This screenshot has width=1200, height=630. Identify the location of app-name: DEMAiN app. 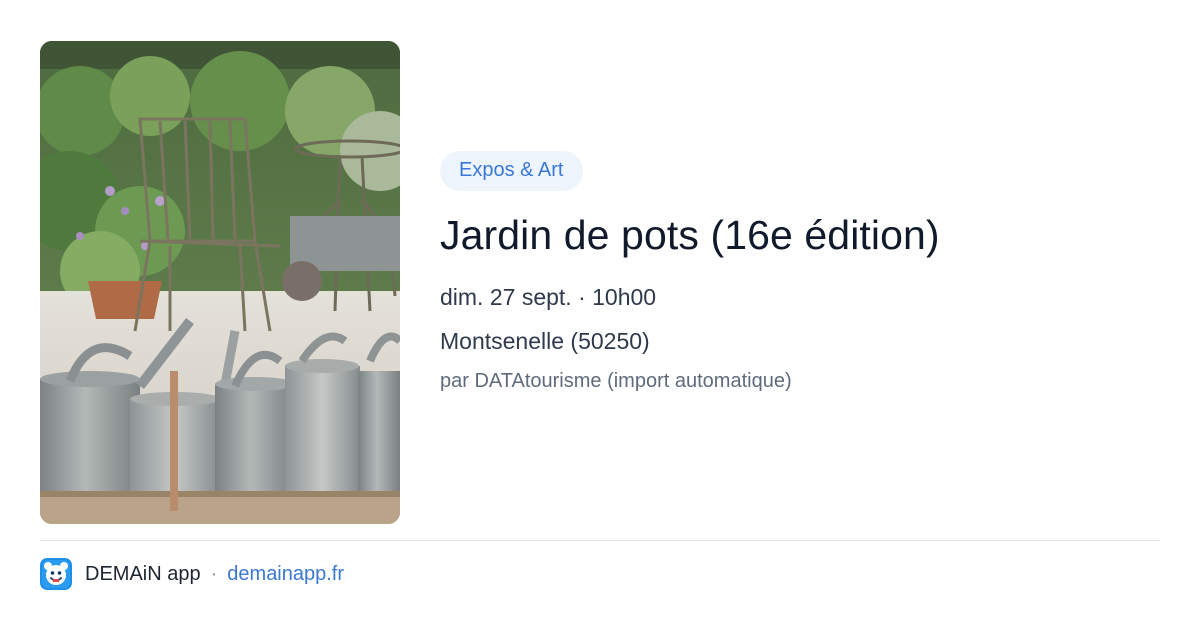
(143, 573).